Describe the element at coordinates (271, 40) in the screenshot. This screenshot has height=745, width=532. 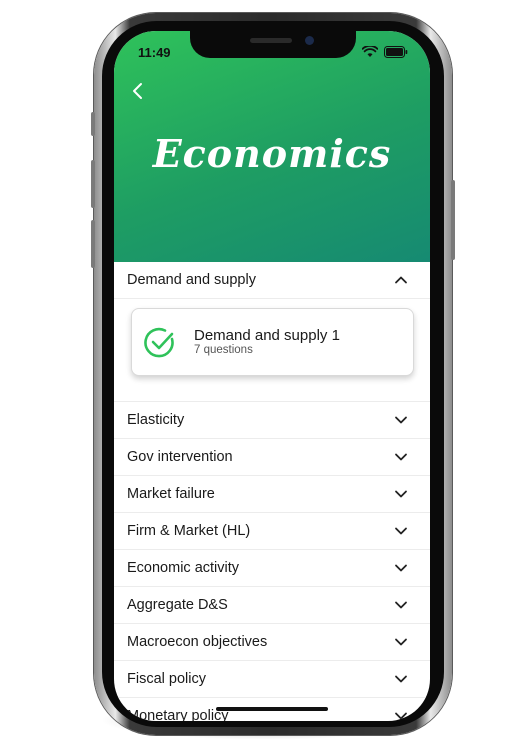
I see `speaker-grille` at that location.